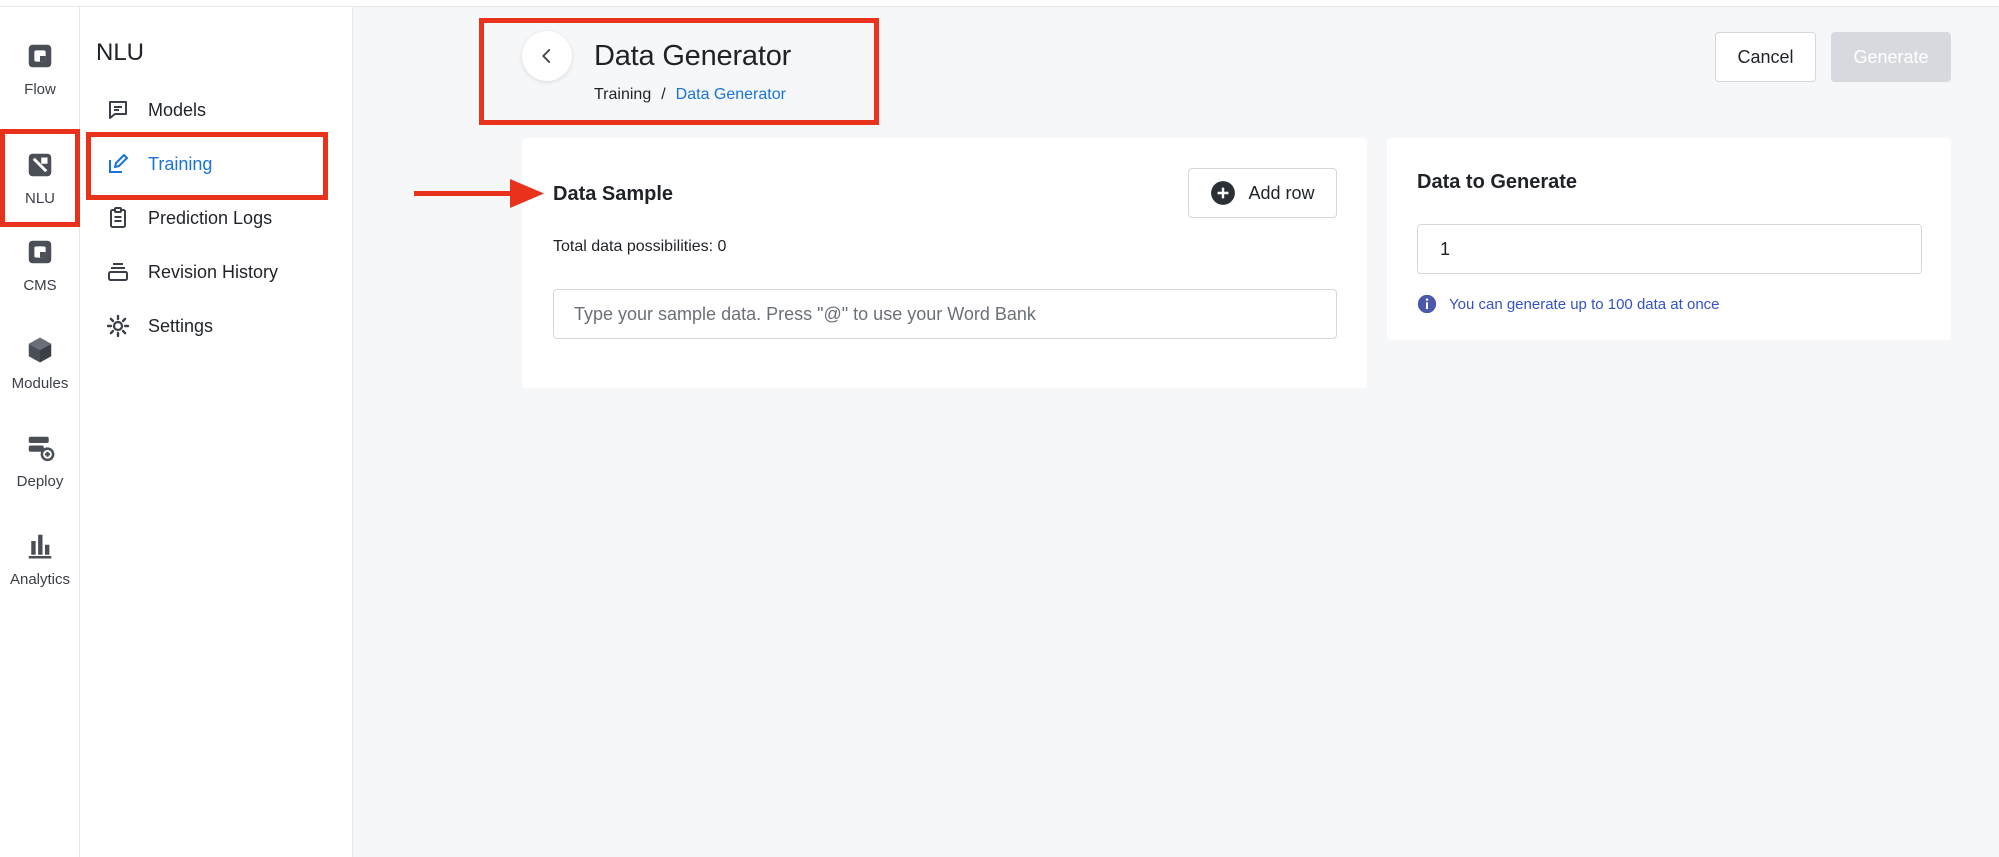  I want to click on subnav-item-label: Training, so click(180, 163).